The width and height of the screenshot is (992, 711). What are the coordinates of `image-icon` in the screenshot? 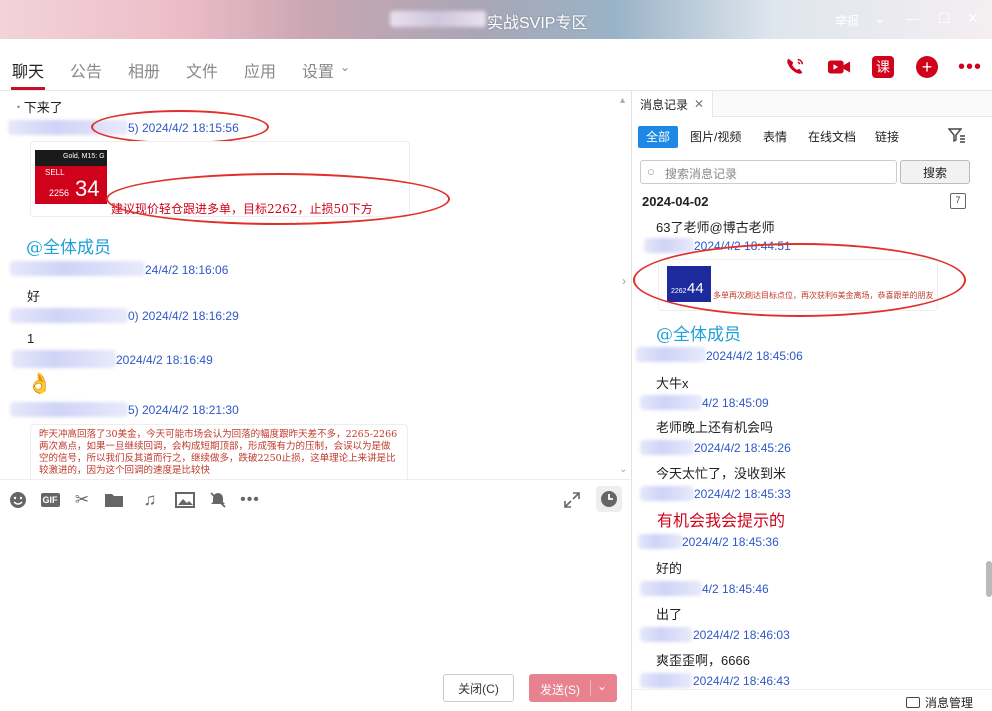 It's located at (185, 500).